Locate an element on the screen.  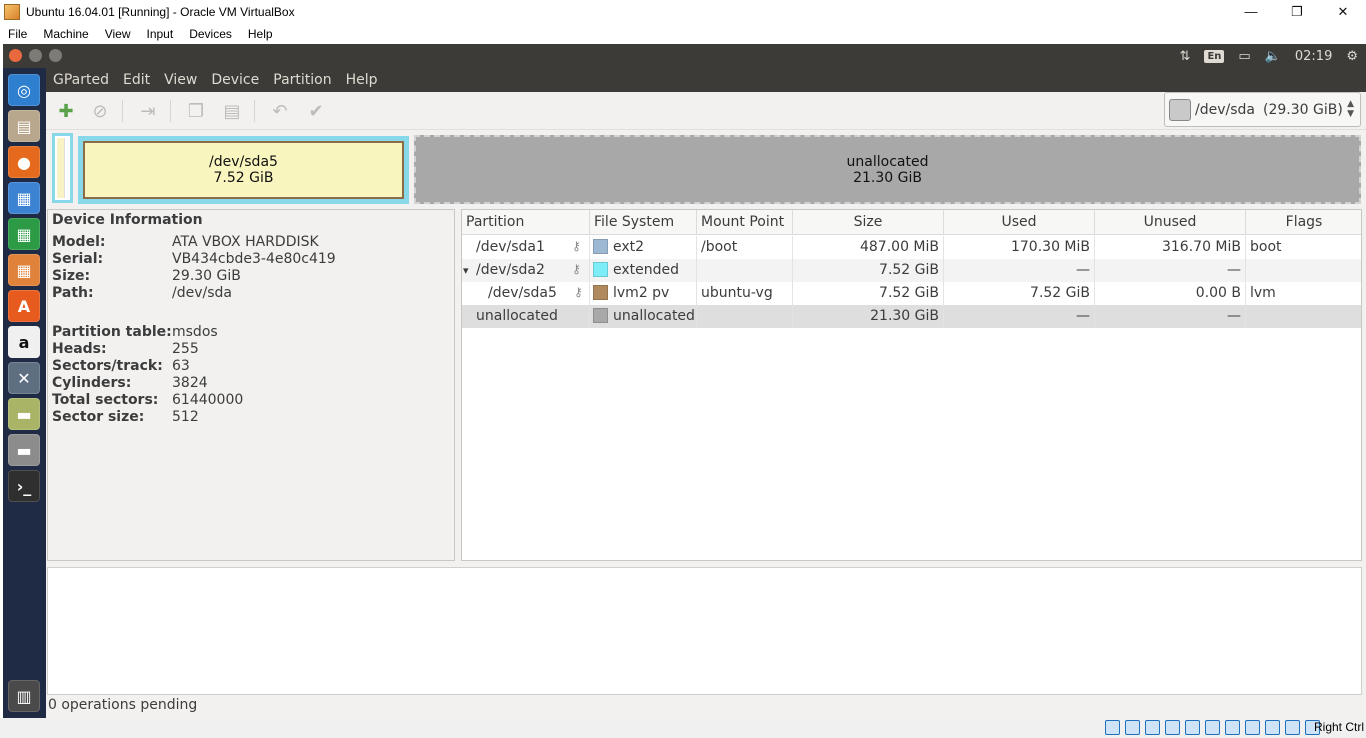
host-menu-input: Input is located at coordinates (160, 34).